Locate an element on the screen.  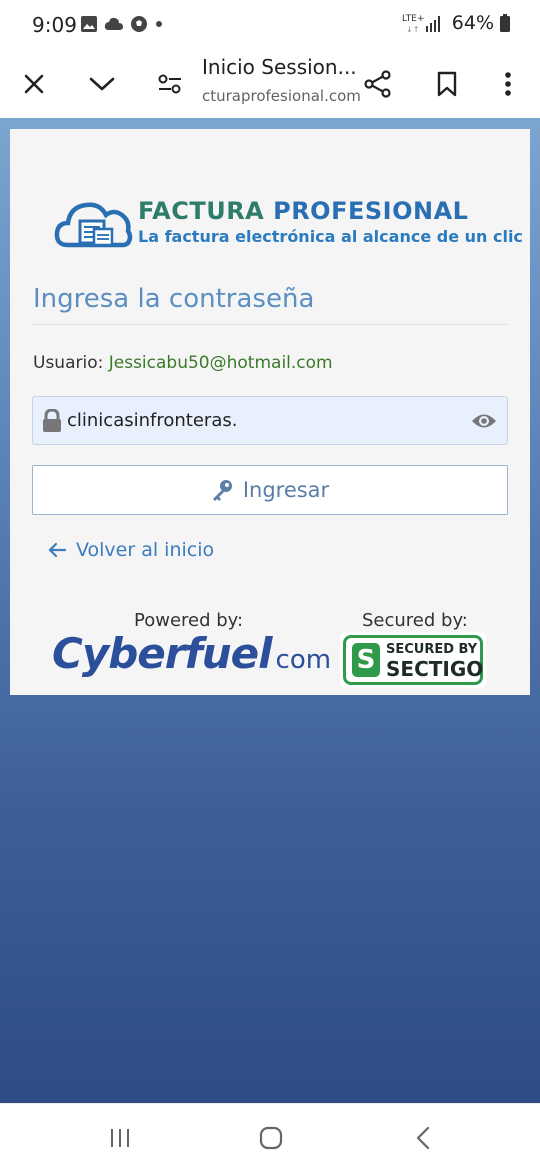
key-icon is located at coordinates (222, 490).